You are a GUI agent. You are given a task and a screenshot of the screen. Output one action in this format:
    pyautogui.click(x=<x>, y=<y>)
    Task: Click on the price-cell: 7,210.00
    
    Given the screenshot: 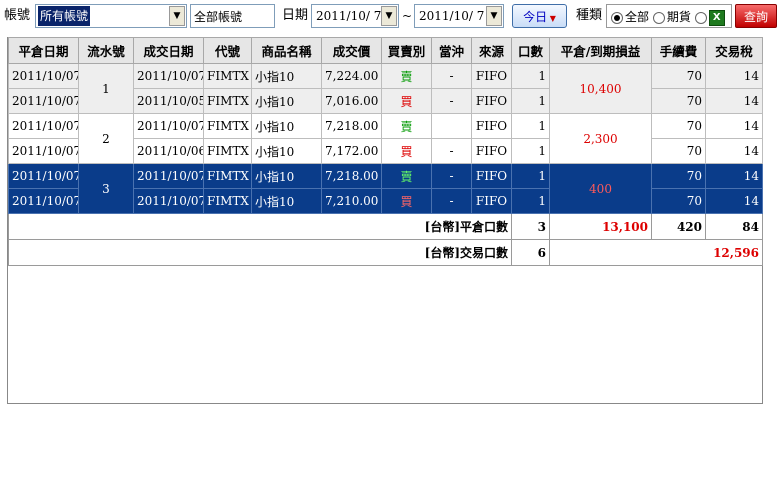 What is the action you would take?
    pyautogui.click(x=351, y=201)
    